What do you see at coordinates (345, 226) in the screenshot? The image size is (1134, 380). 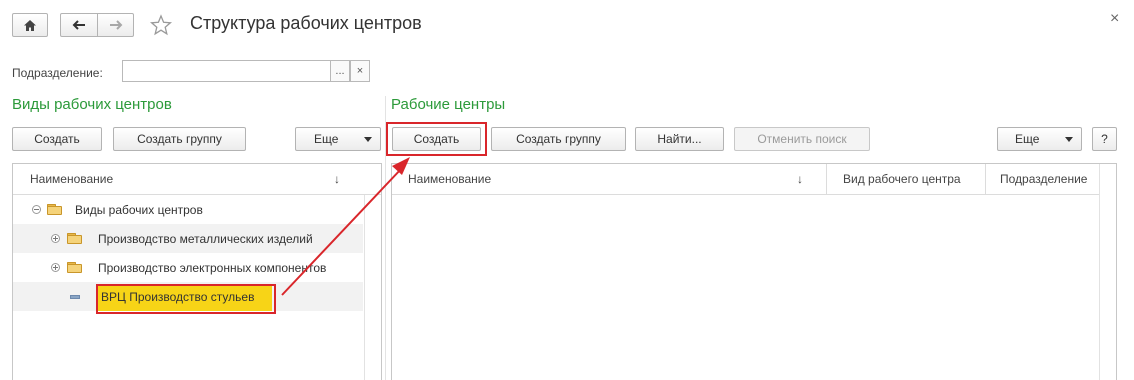 I see `annotation-arrow` at bounding box center [345, 226].